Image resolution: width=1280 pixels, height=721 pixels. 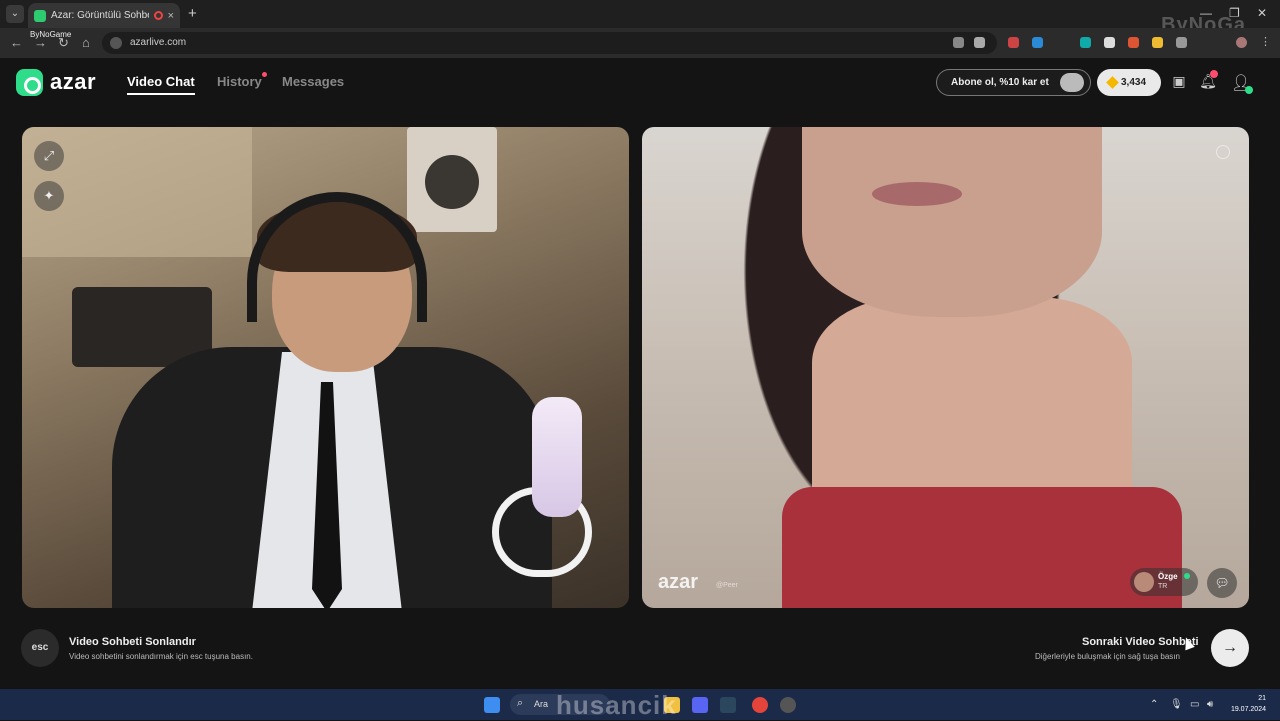 I want to click on site-info-icon, so click(x=116, y=43).